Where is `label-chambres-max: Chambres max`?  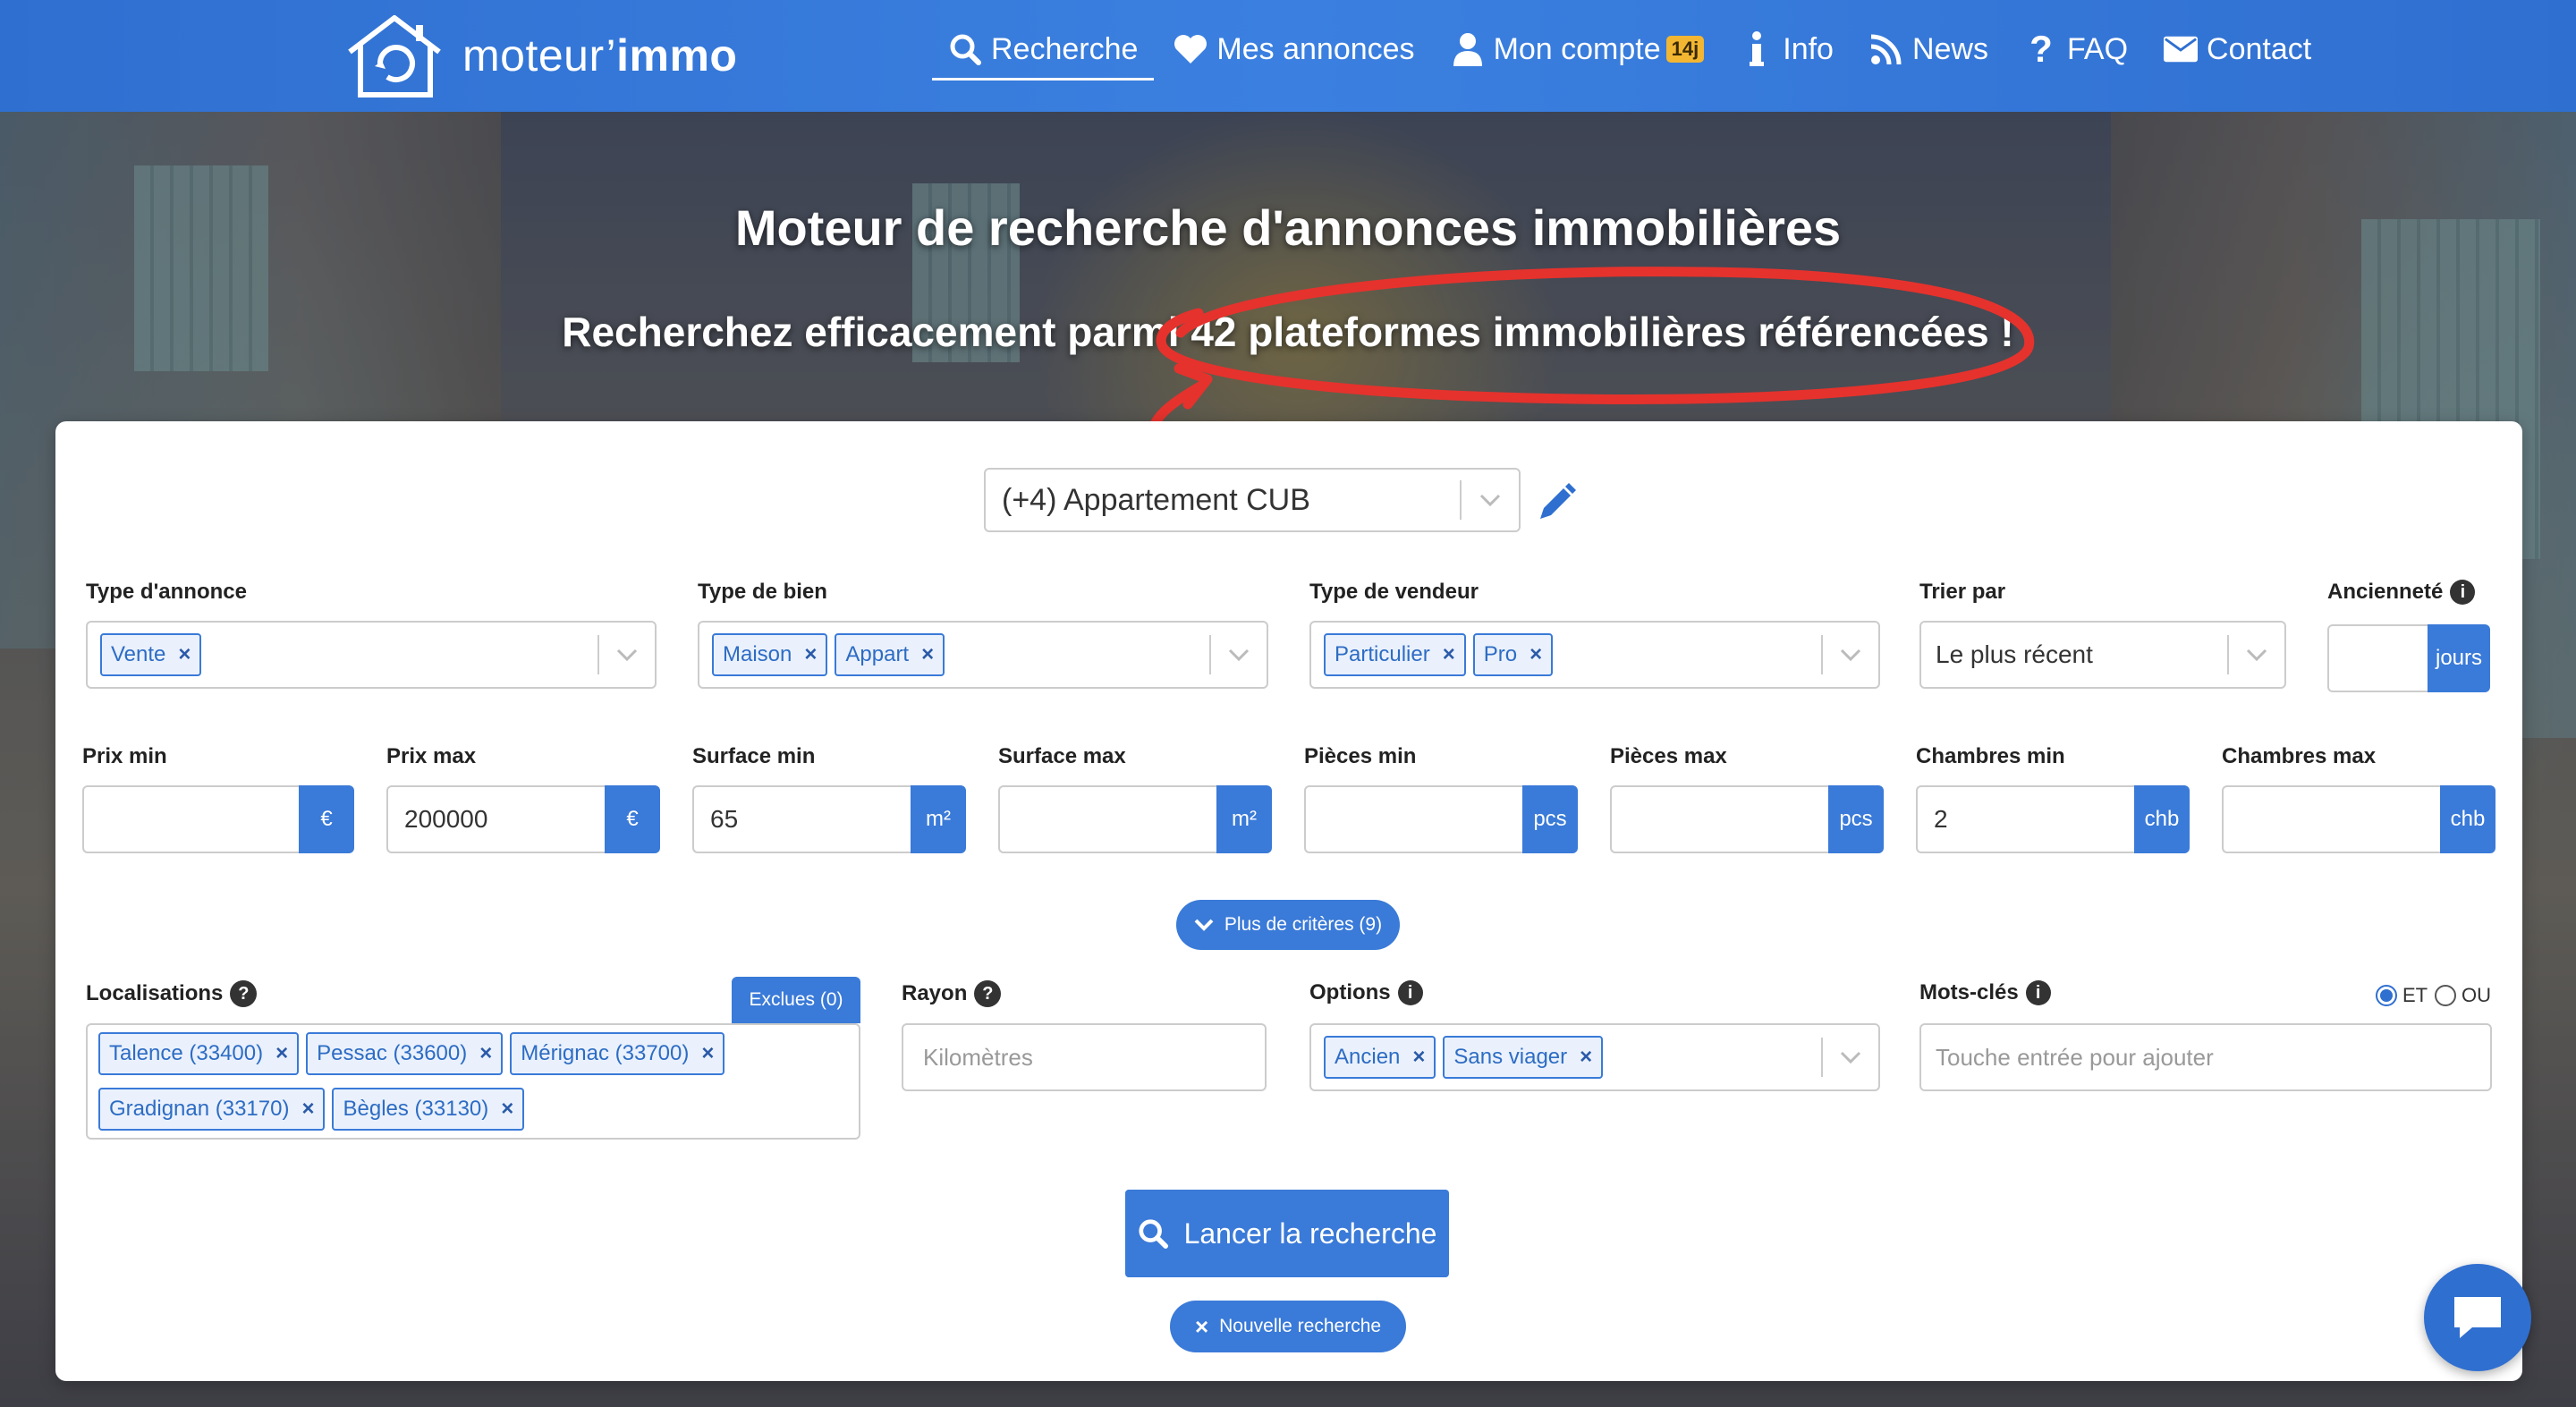 label-chambres-max: Chambres max is located at coordinates (2299, 756).